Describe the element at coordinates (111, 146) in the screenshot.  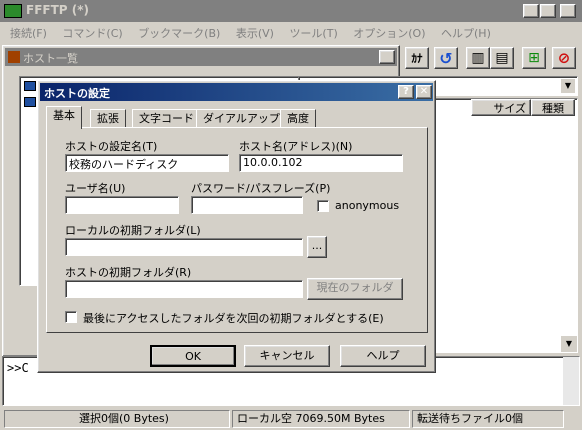
I see `host-setting-name-label: ホストの設定名(T)` at that location.